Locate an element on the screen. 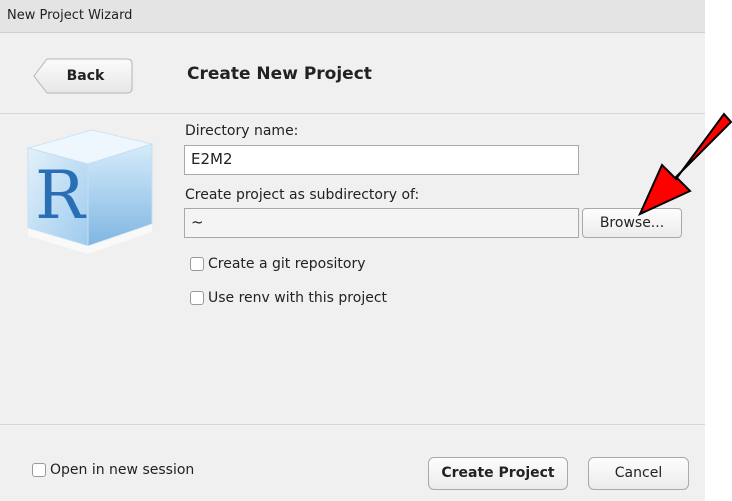  git-repo-label: Create a git repository is located at coordinates (287, 264).